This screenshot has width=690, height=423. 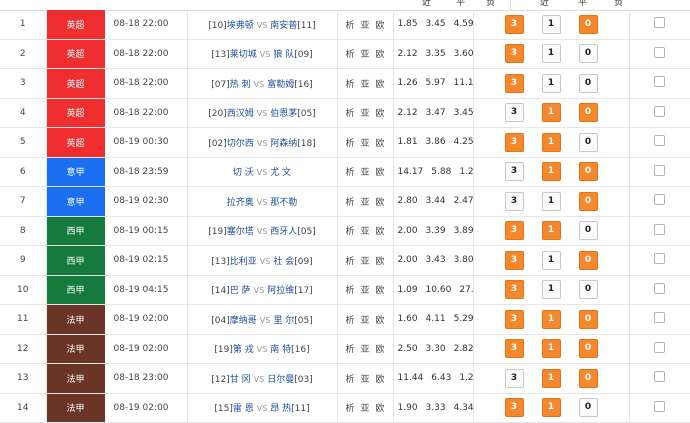 I want to click on away-team-link: 富勒姆, so click(x=280, y=85).